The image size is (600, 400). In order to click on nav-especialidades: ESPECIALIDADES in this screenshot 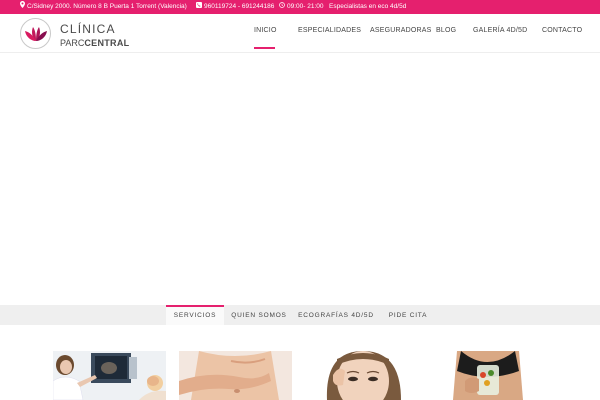, I will do `click(329, 32)`.